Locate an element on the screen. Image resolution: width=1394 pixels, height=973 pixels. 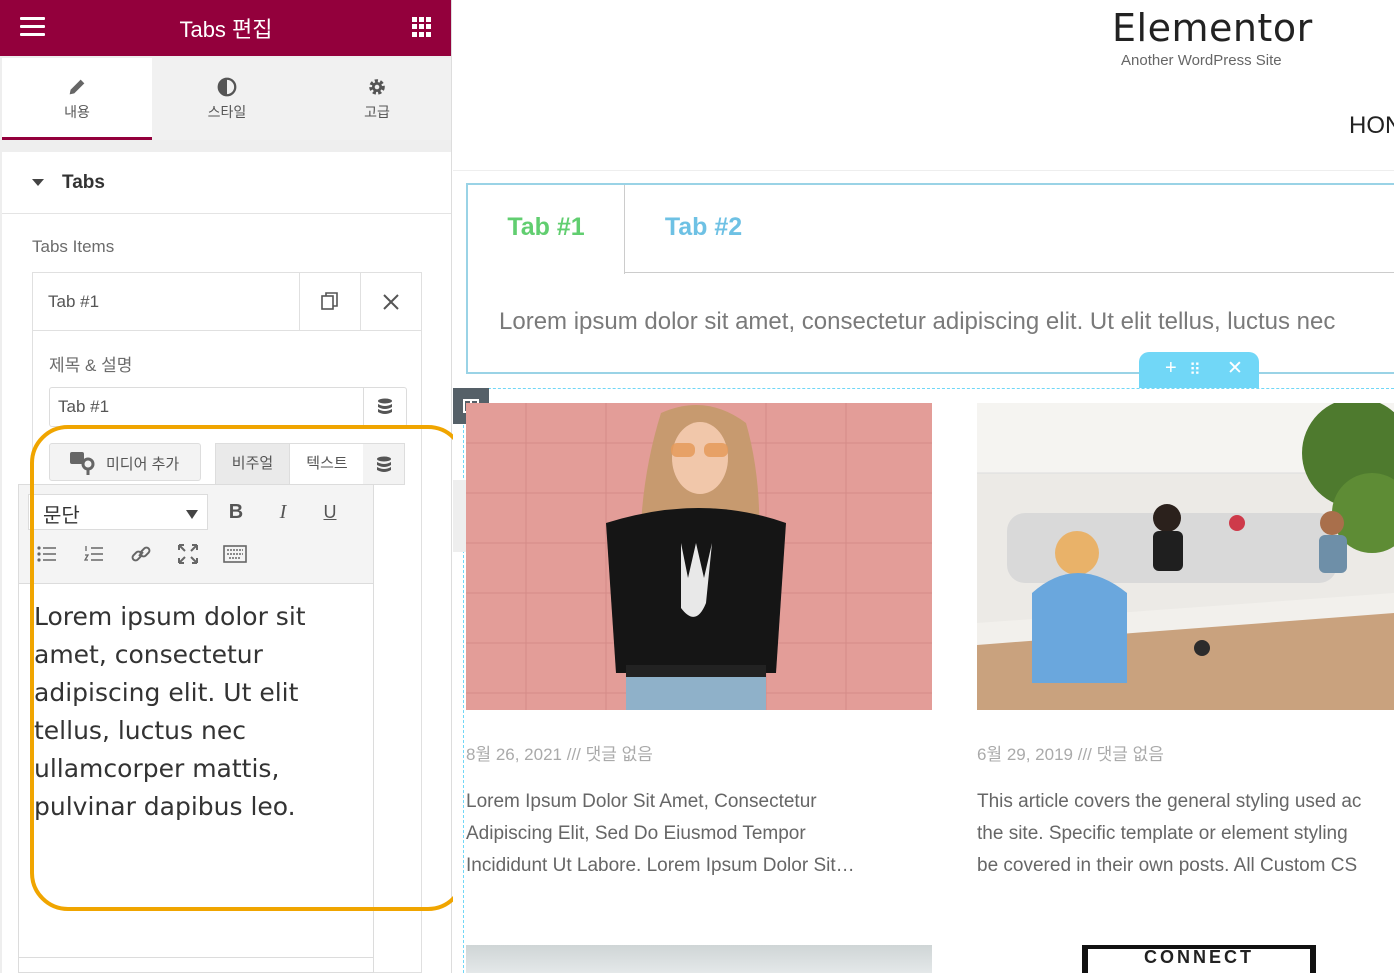
bold-button: B is located at coordinates (236, 512).